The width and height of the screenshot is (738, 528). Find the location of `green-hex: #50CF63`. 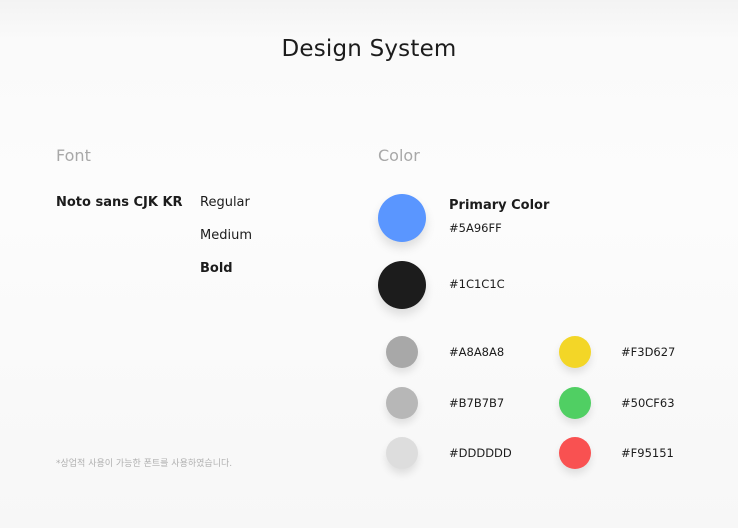

green-hex: #50CF63 is located at coordinates (648, 403).